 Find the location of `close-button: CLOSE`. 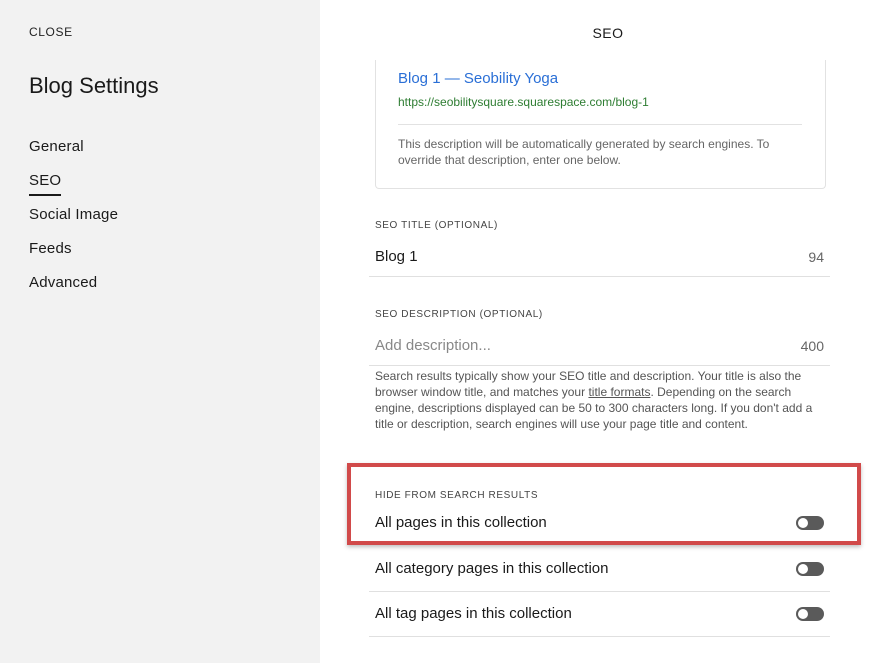

close-button: CLOSE is located at coordinates (51, 32).